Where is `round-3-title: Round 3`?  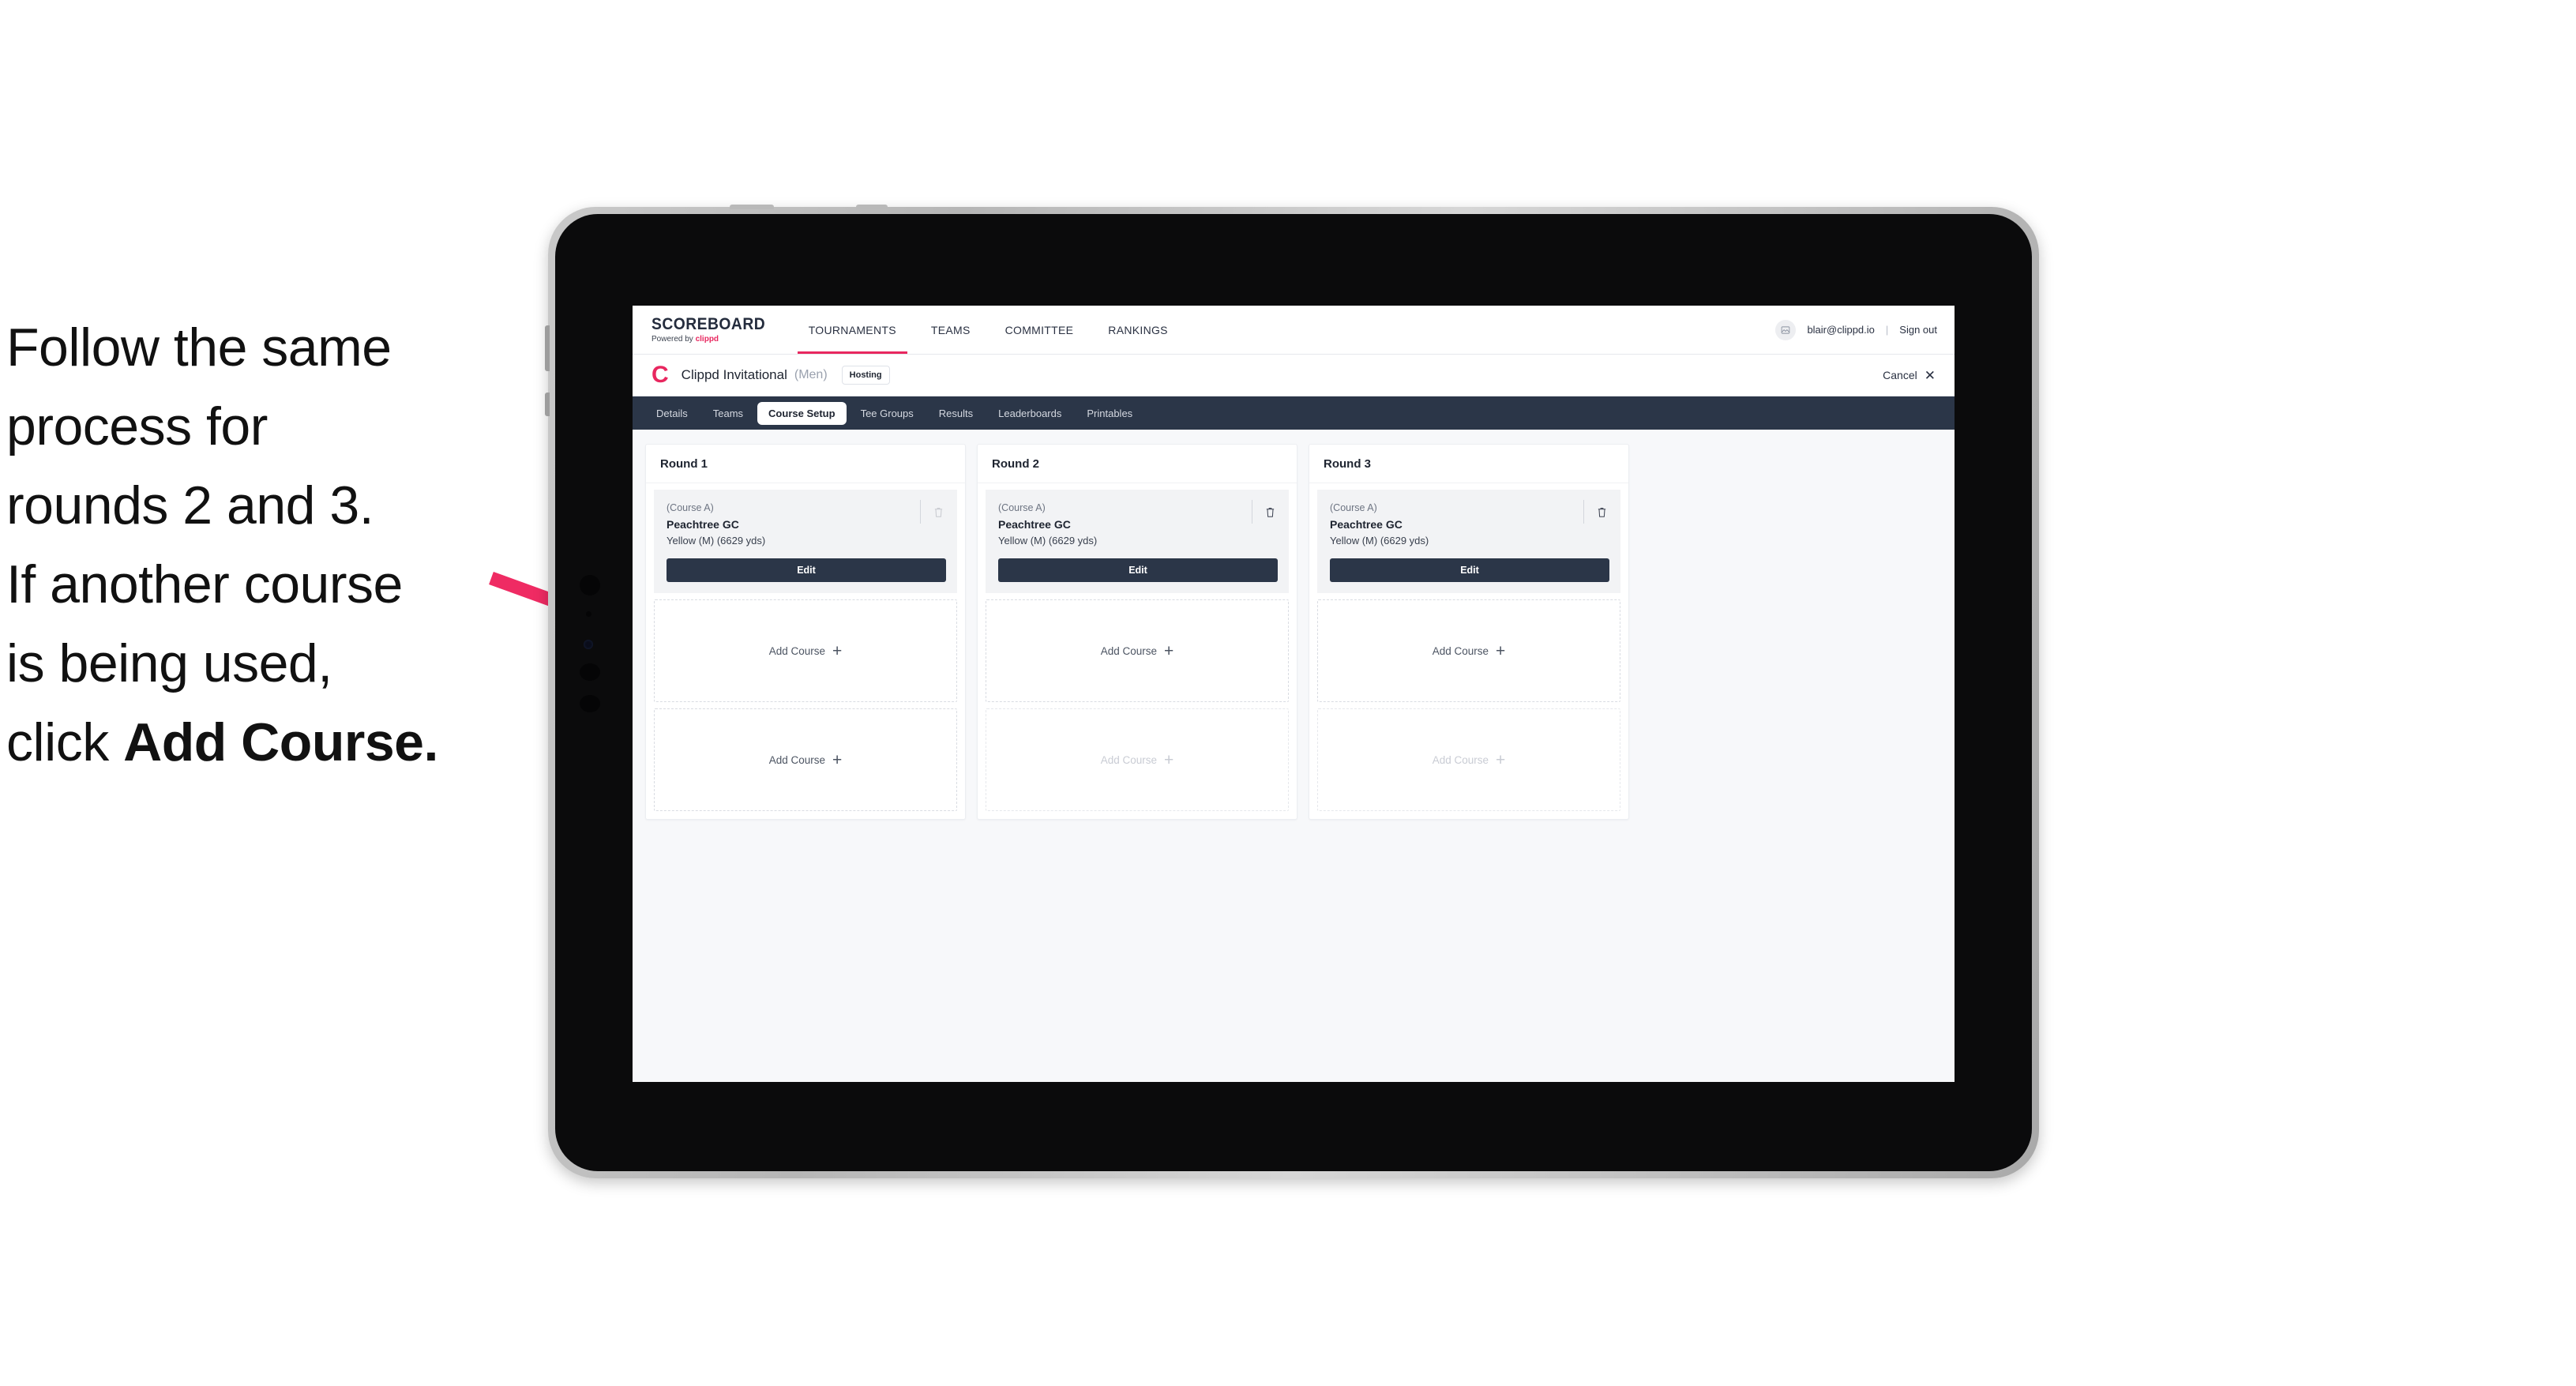 round-3-title: Round 3 is located at coordinates (1468, 464).